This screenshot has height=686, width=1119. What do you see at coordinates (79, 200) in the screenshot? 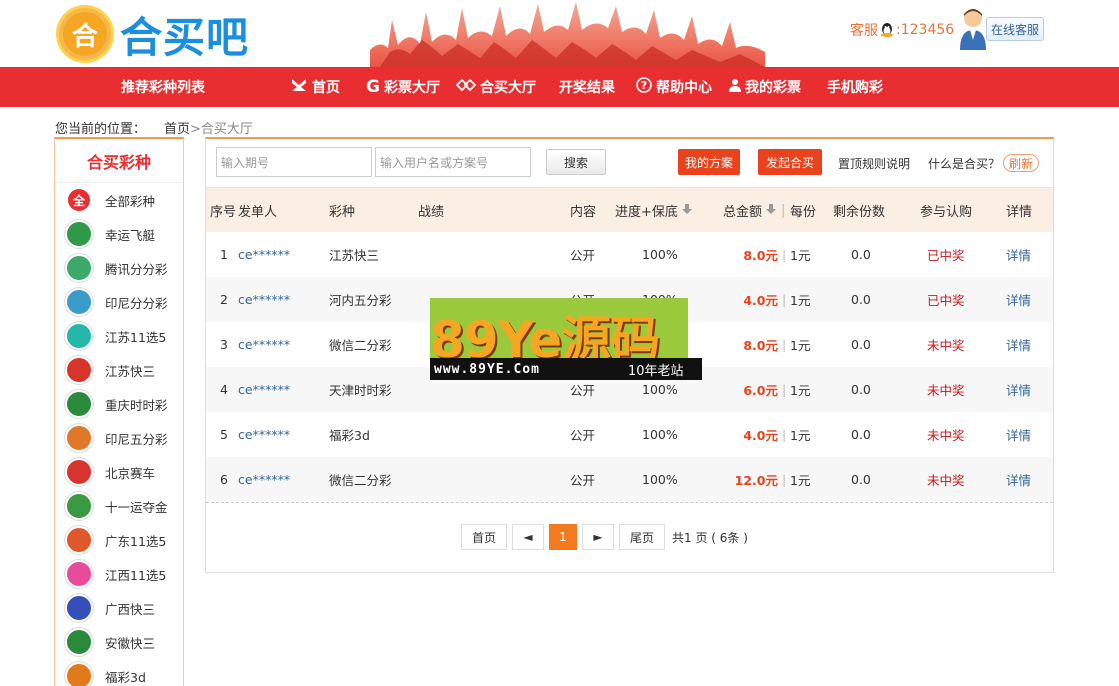
I see `all-lotteries-icon: 全` at bounding box center [79, 200].